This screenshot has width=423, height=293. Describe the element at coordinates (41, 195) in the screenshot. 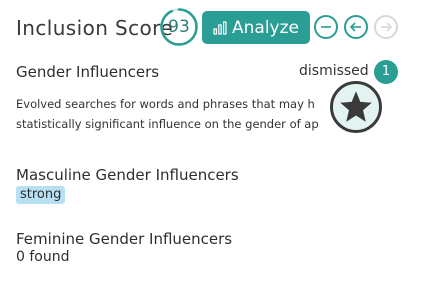

I see `strength-tag: strong` at that location.